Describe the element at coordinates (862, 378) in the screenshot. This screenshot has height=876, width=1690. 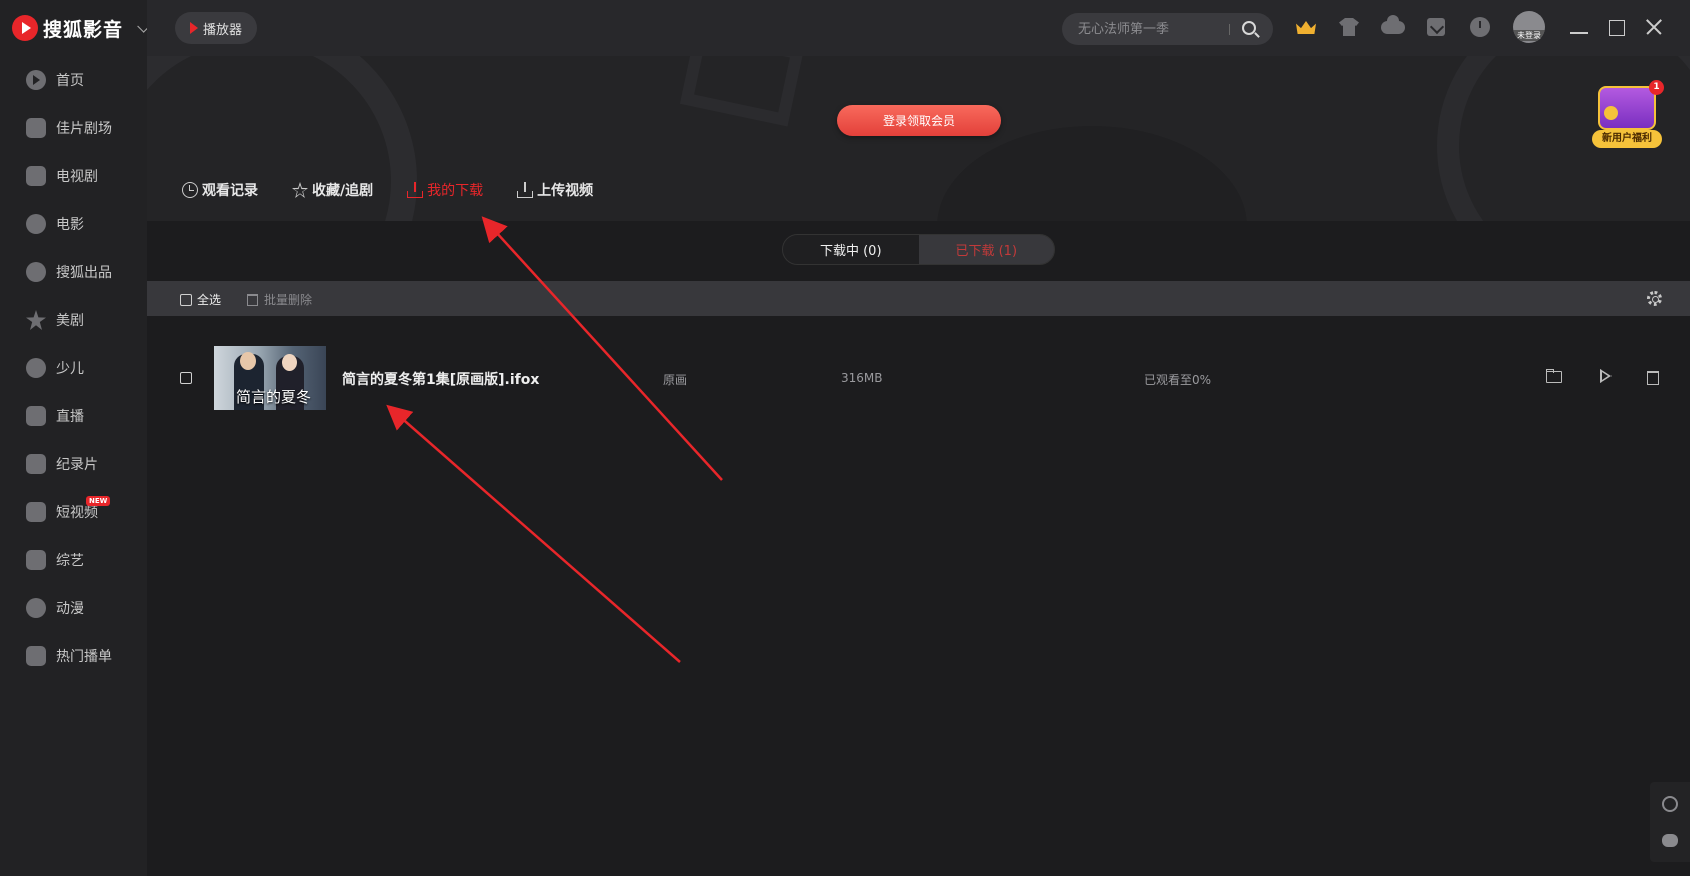
I see `file-size: 316MB` at that location.